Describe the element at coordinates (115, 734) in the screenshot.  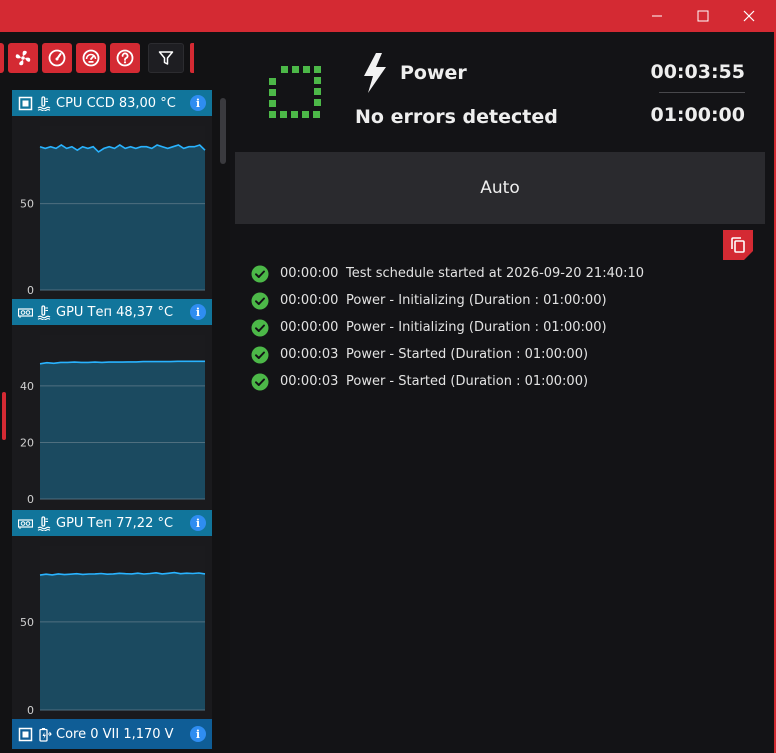
I see `sensor-label: Core 0 VII 1,170 V` at that location.